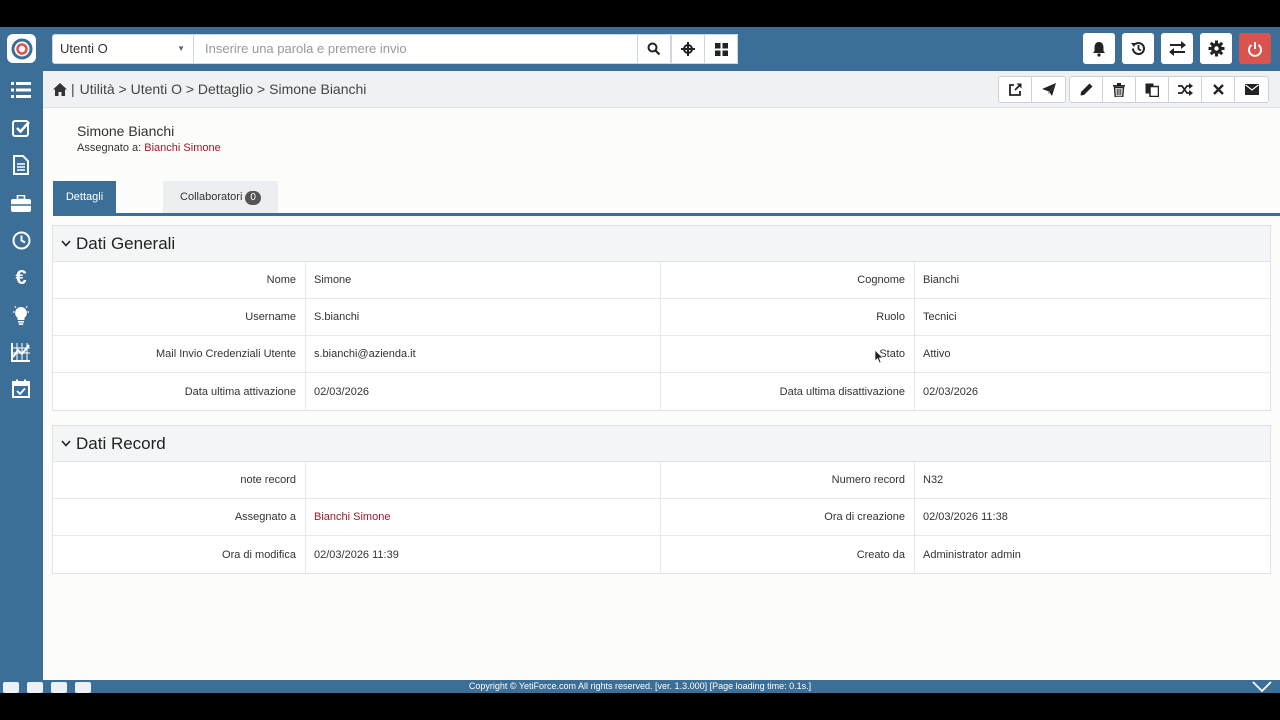  I want to click on crosshair-icon, so click(688, 49).